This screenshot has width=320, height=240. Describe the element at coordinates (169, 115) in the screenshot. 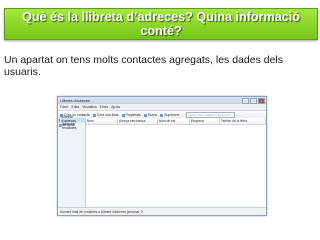

I see `delete-button: Suprimeix` at that location.